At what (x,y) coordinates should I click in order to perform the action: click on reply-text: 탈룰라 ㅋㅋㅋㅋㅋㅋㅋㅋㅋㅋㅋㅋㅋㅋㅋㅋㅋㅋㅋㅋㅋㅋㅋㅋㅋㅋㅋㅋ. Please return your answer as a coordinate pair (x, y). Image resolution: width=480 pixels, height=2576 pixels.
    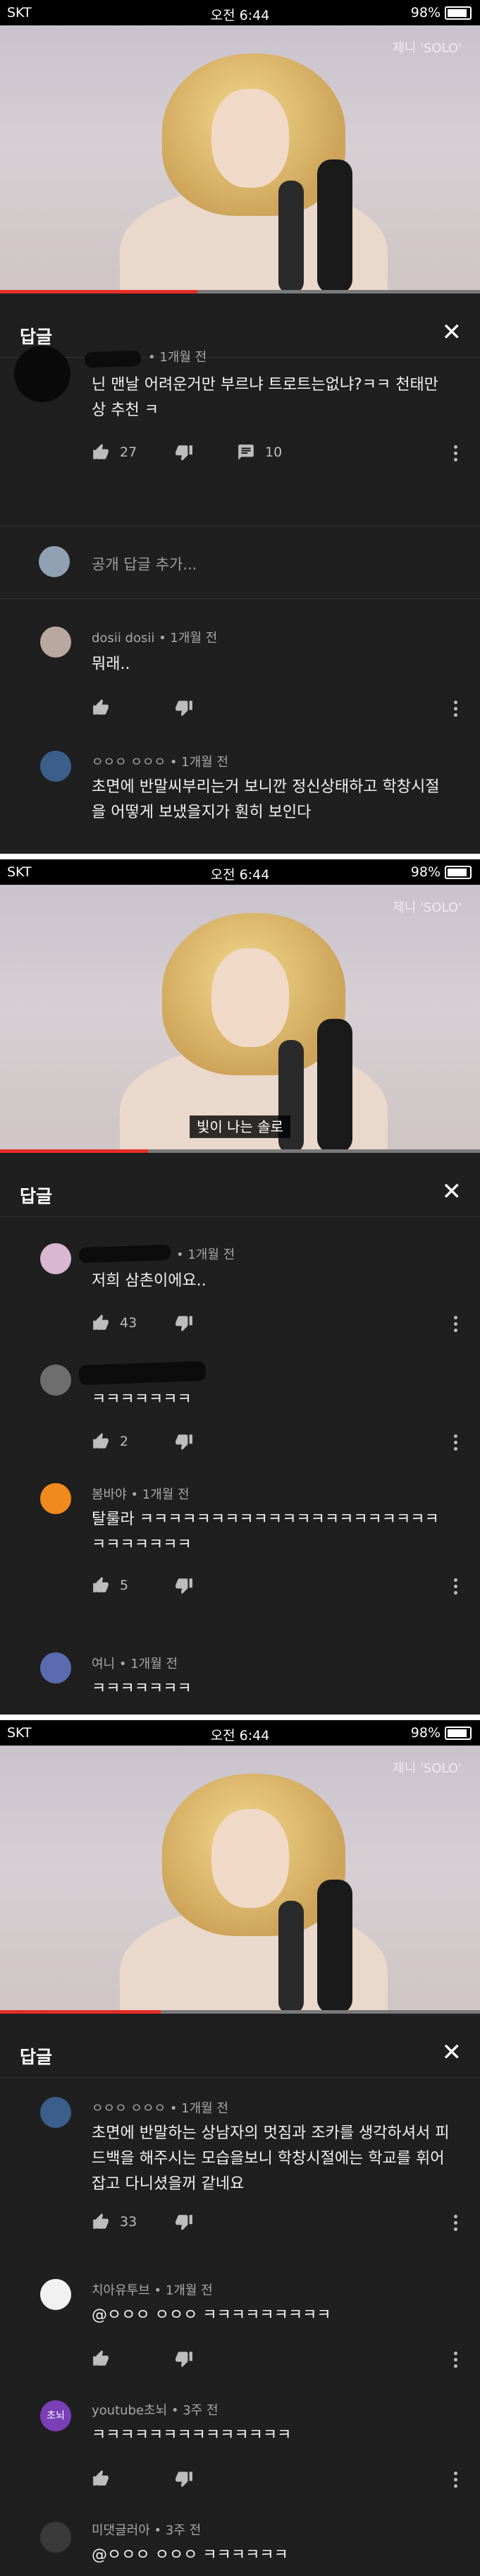
    Looking at the image, I should click on (265, 1533).